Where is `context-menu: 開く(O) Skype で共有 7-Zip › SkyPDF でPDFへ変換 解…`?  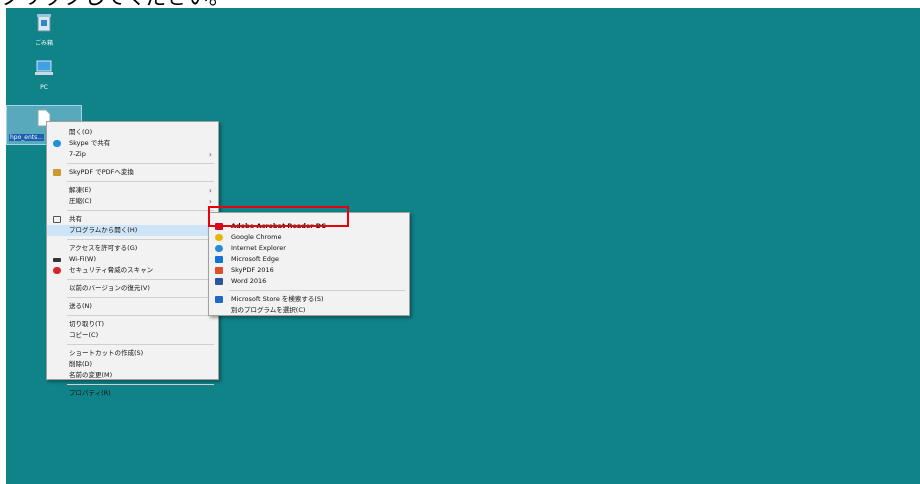
context-menu: 開く(O) Skype で共有 7-Zip › SkyPDF でPDFへ変換 解… is located at coordinates (132, 259).